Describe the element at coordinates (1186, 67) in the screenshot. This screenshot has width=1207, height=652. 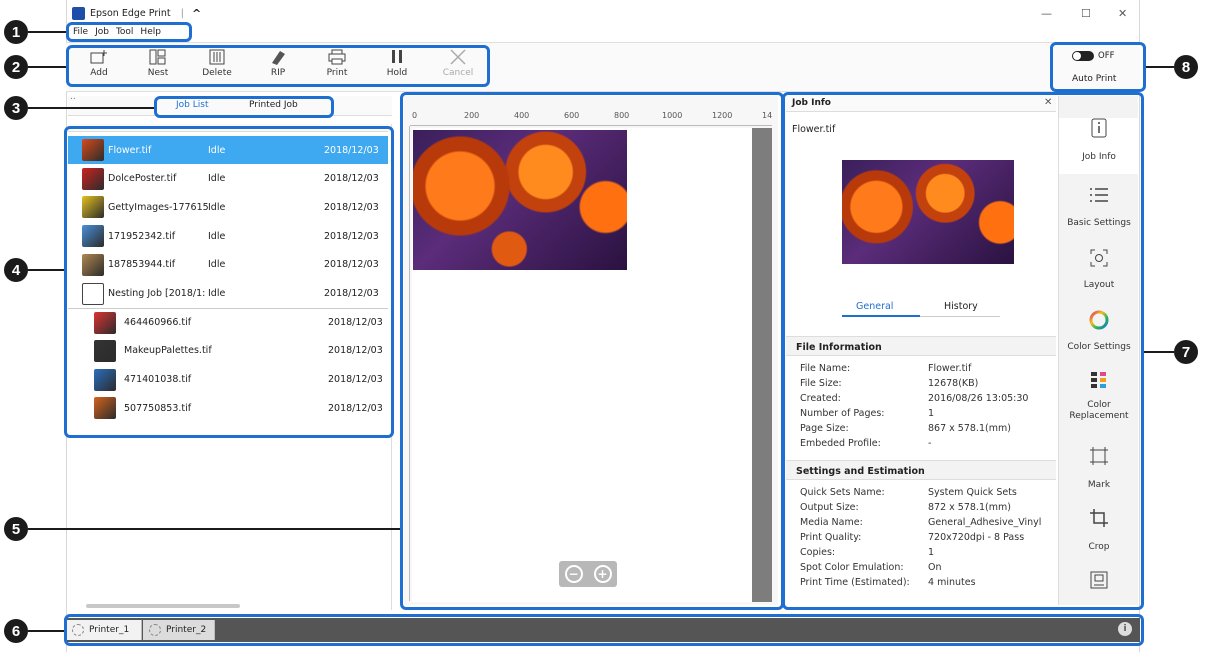
I see `callout-8: 8` at that location.